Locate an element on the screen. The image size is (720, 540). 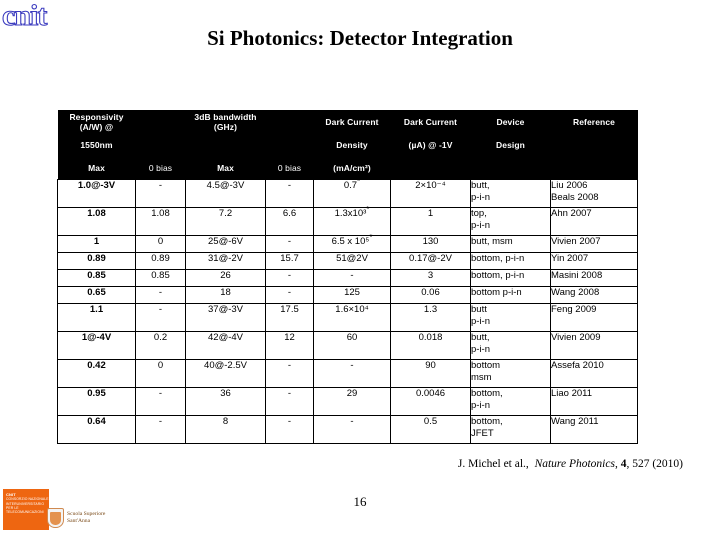
partner-name: Scuola Superiore Sant'Anna is located at coordinates (86, 517).